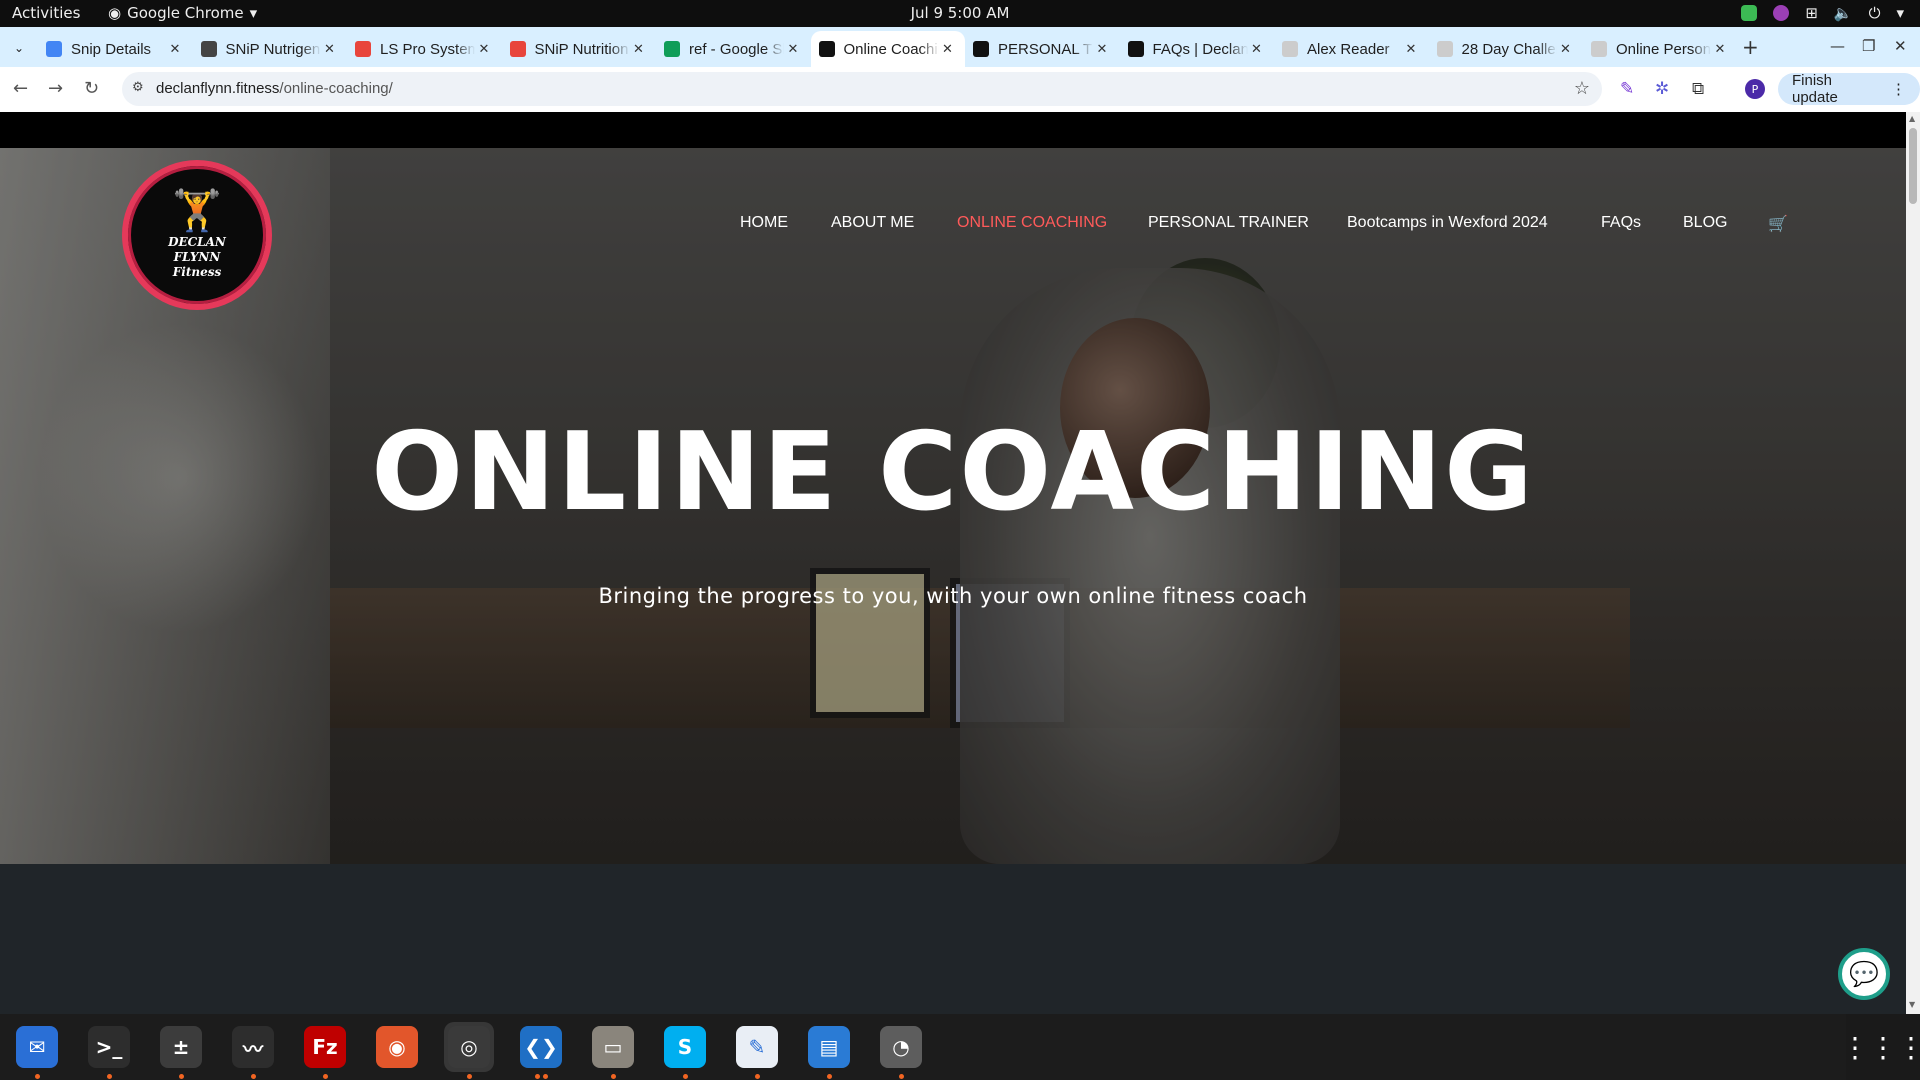  I want to click on scrollbar-thumb, so click(1913, 166).